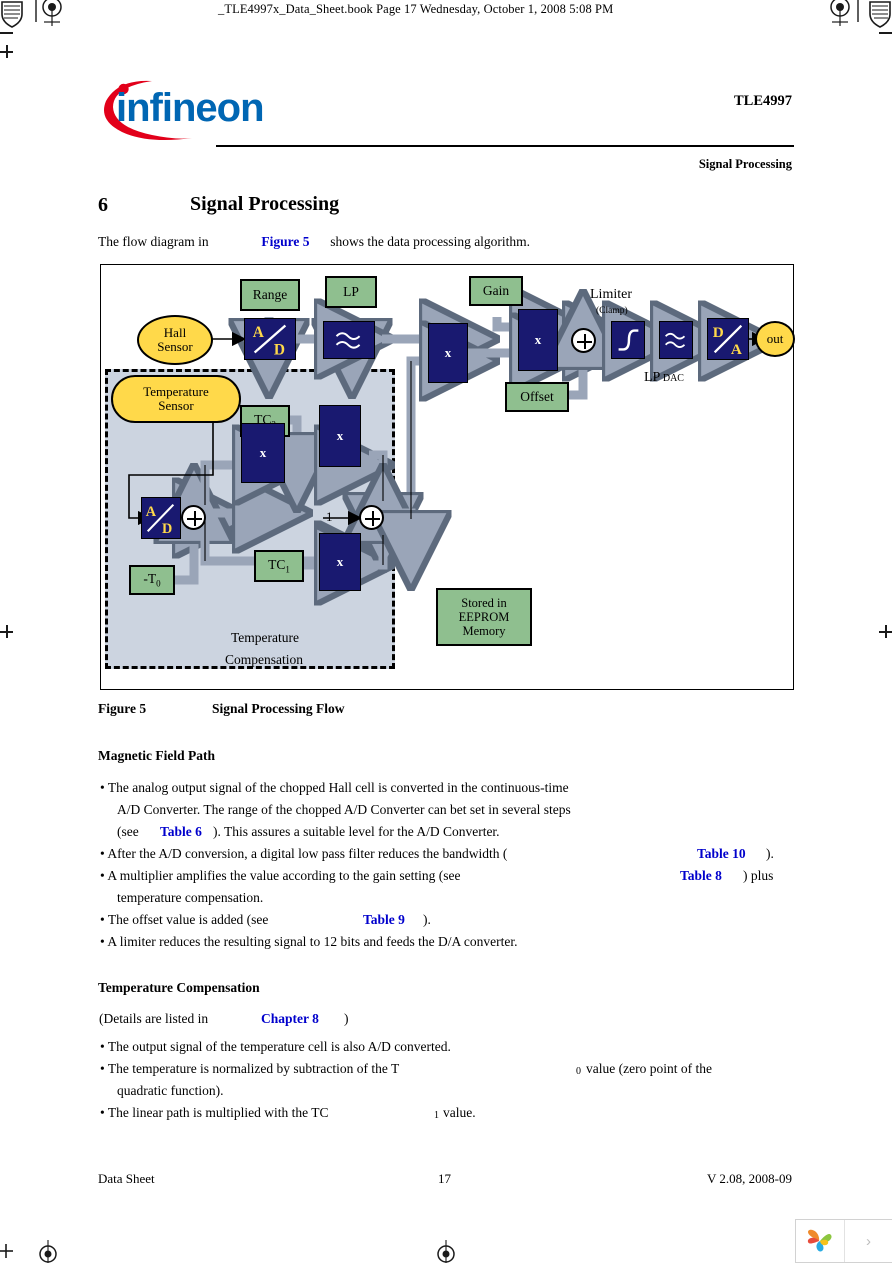 The height and width of the screenshot is (1268, 892). I want to click on lp-filter-block, so click(349, 340).